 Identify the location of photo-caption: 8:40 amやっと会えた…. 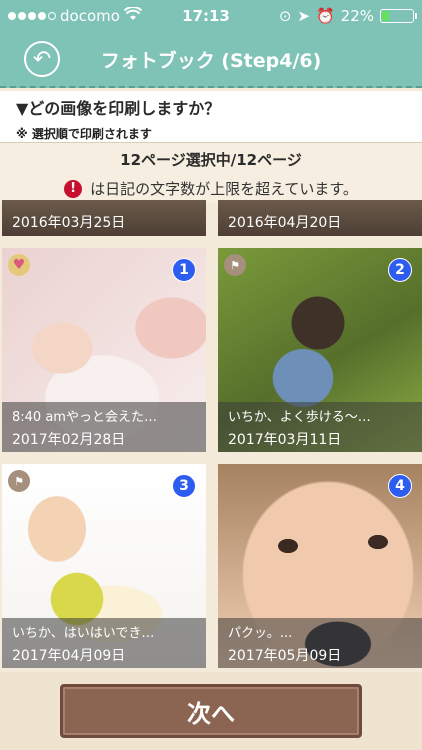
(84, 417).